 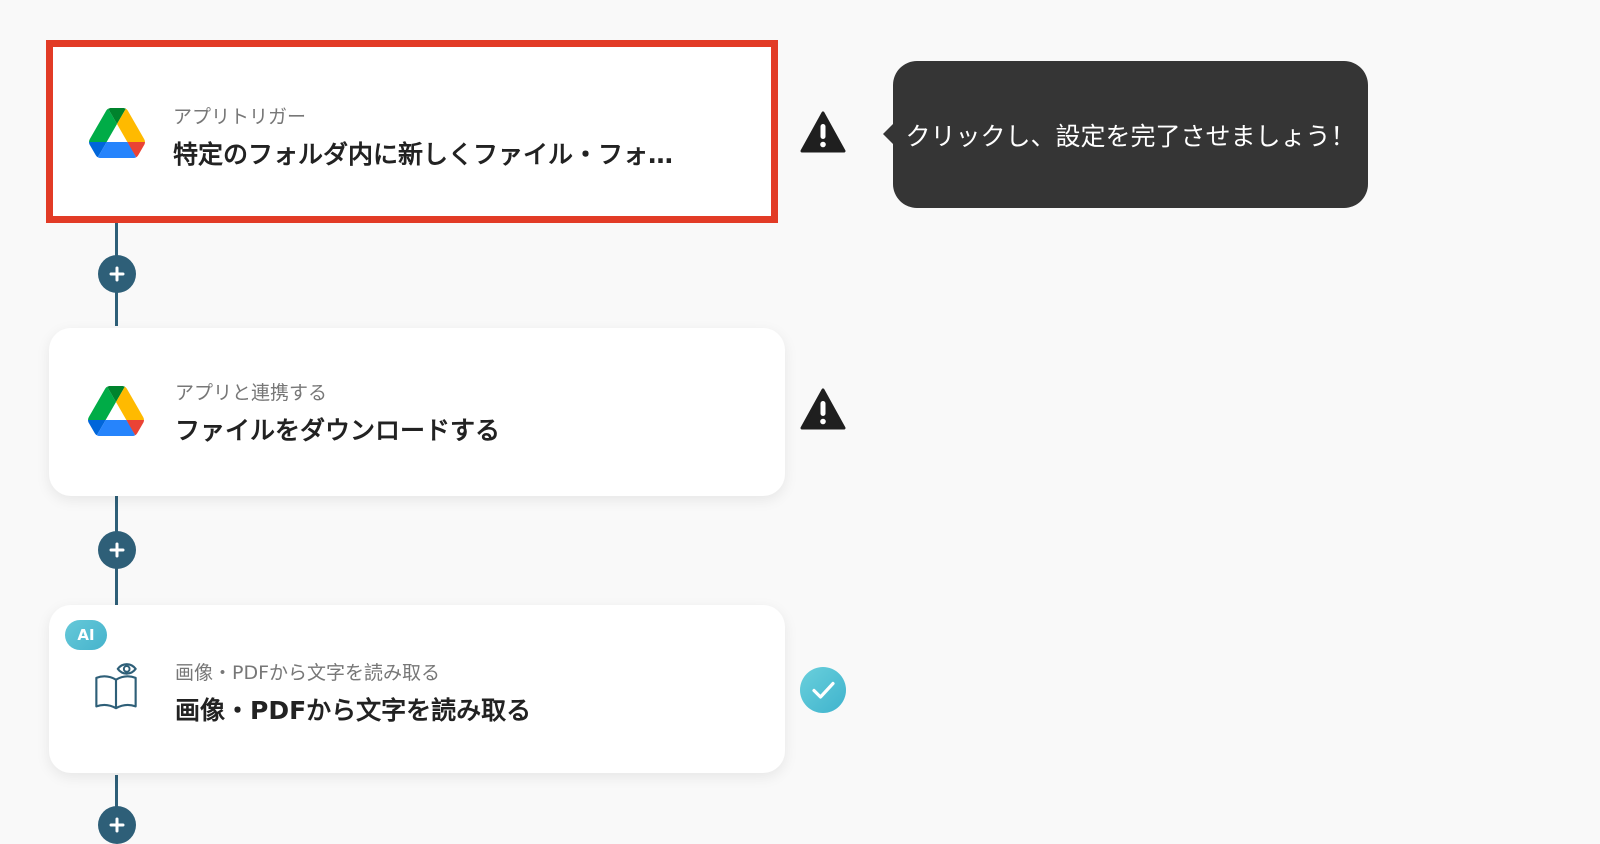 I want to click on tooltip: クリックし、設定を完了させましょう！, so click(x=1125, y=134).